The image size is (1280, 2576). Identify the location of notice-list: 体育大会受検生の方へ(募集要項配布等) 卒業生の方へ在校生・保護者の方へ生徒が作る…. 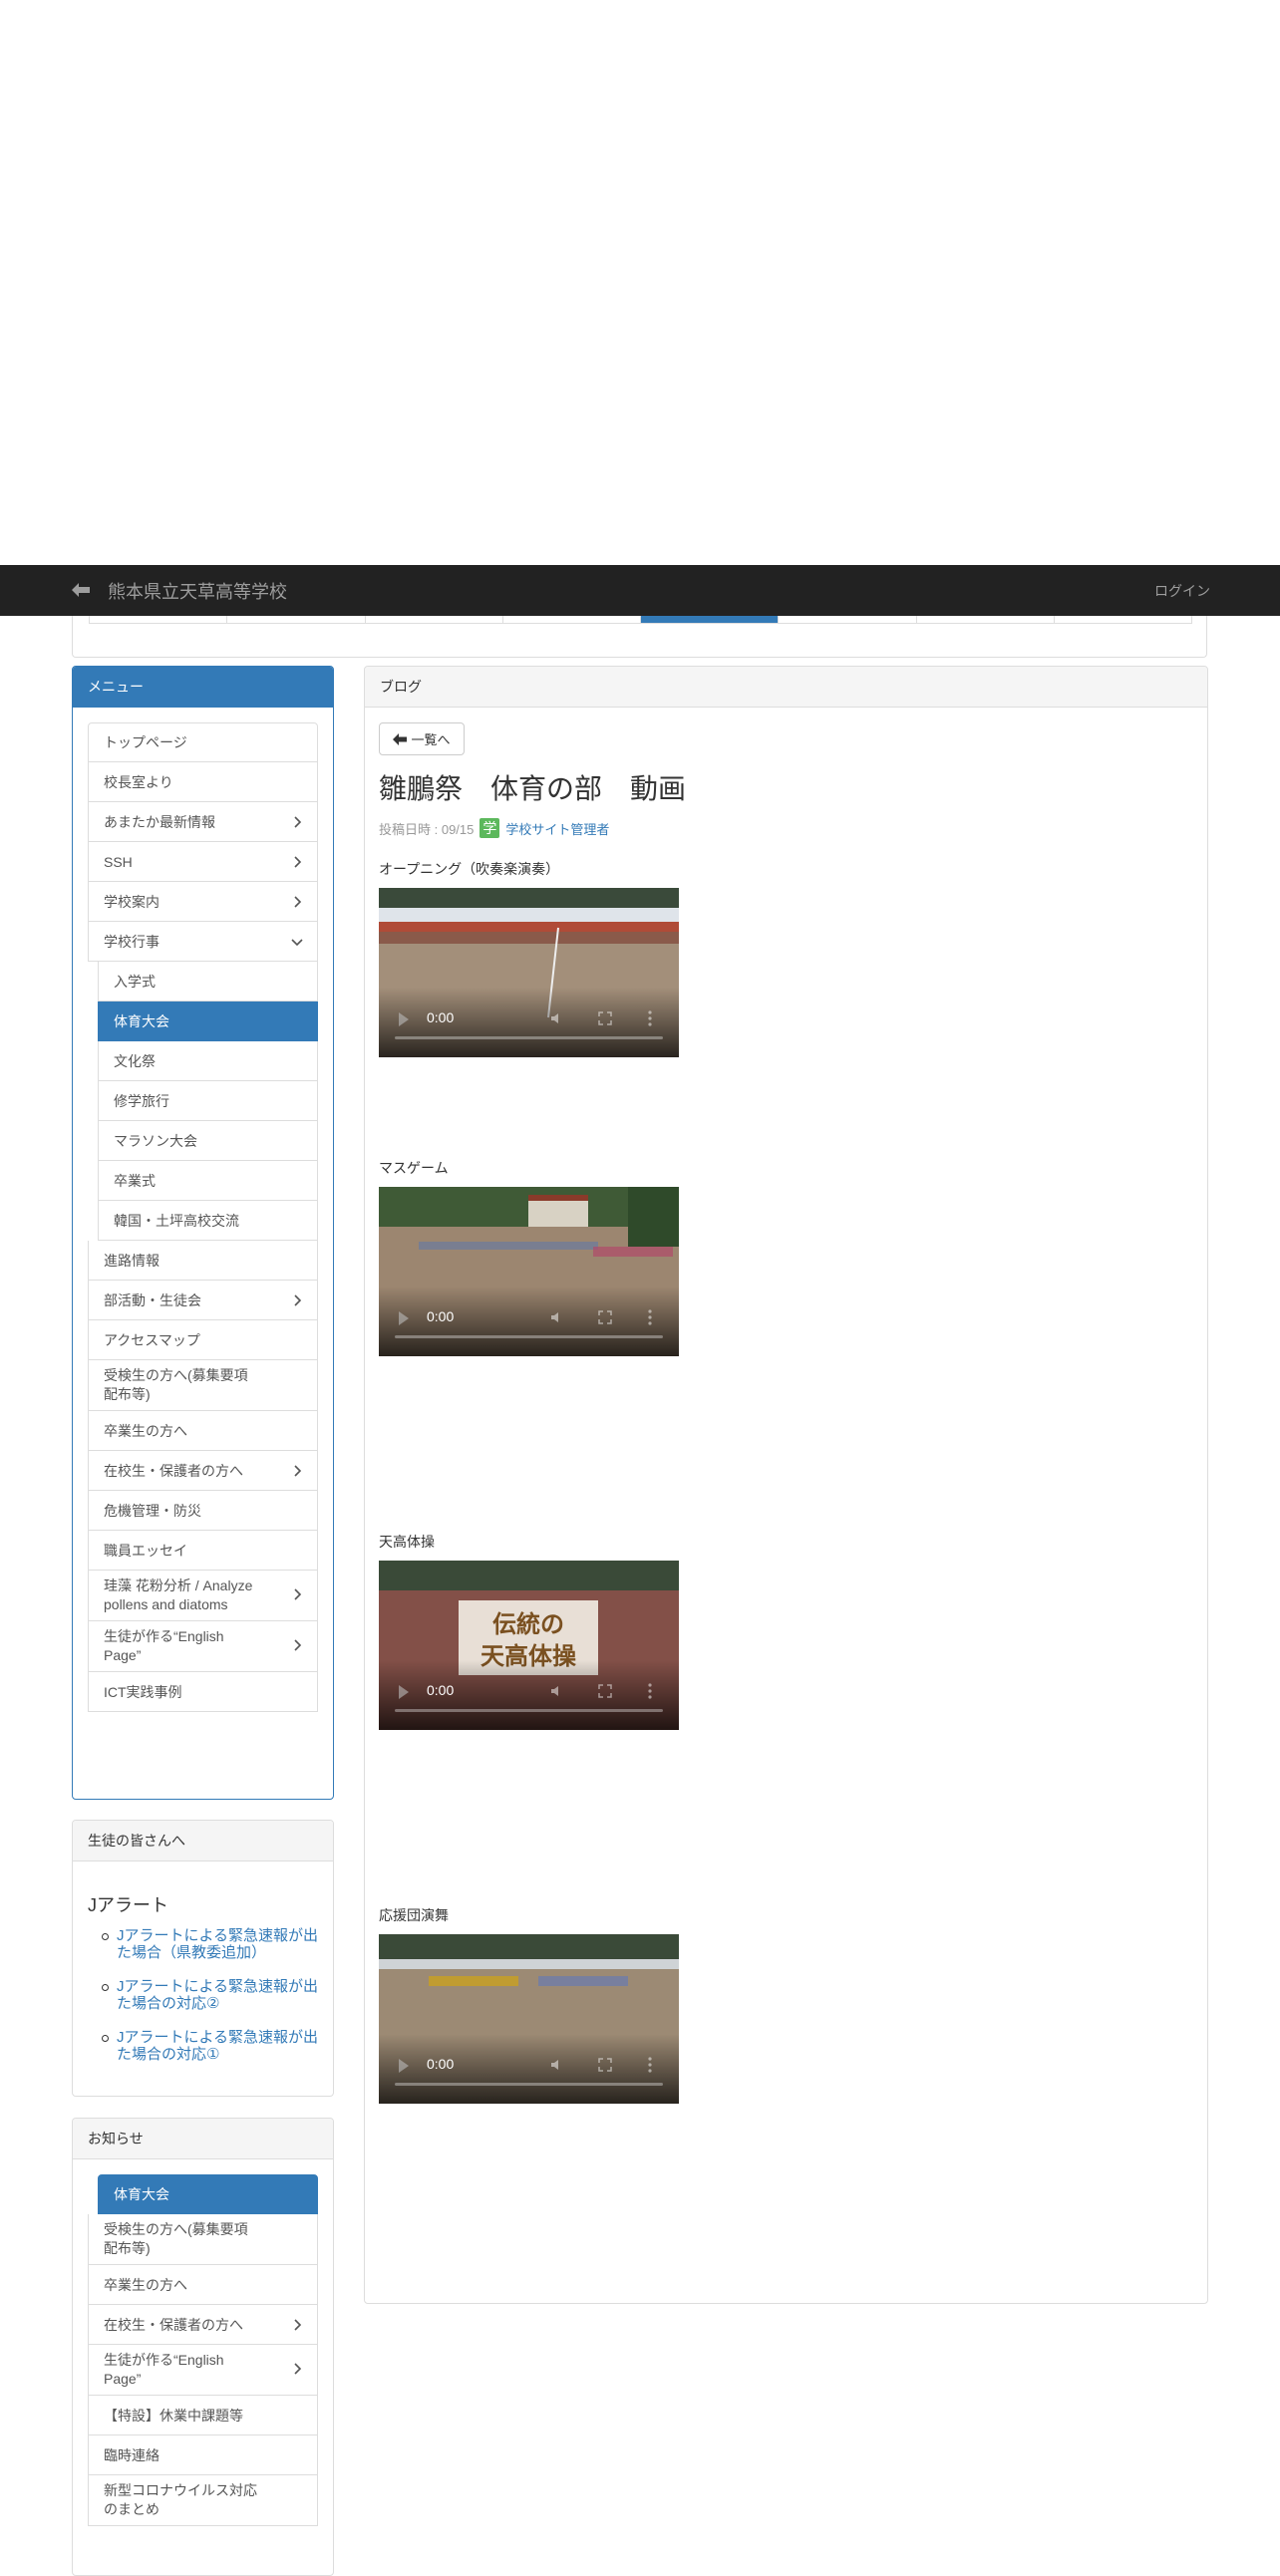
(203, 2350).